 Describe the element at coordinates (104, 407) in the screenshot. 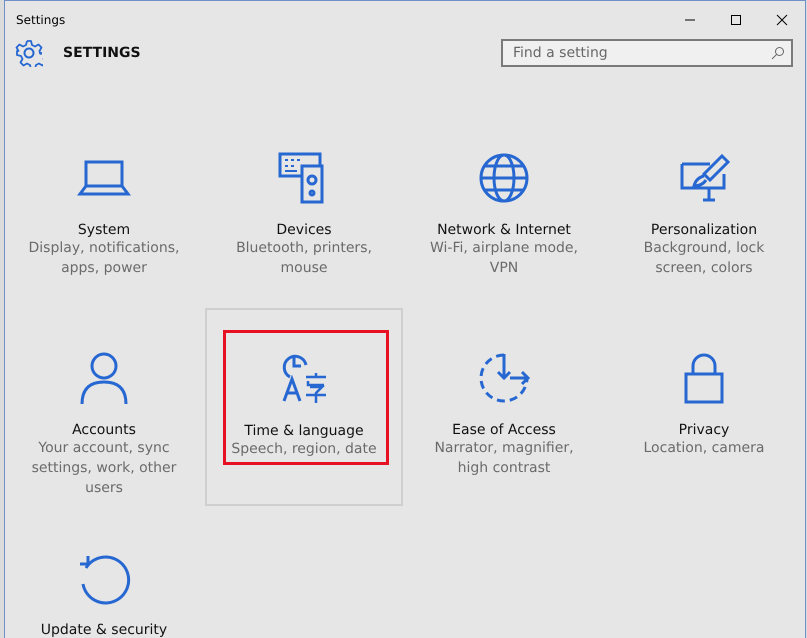

I see `settings-category: Accounts Your account, sync settings, work, other users` at that location.